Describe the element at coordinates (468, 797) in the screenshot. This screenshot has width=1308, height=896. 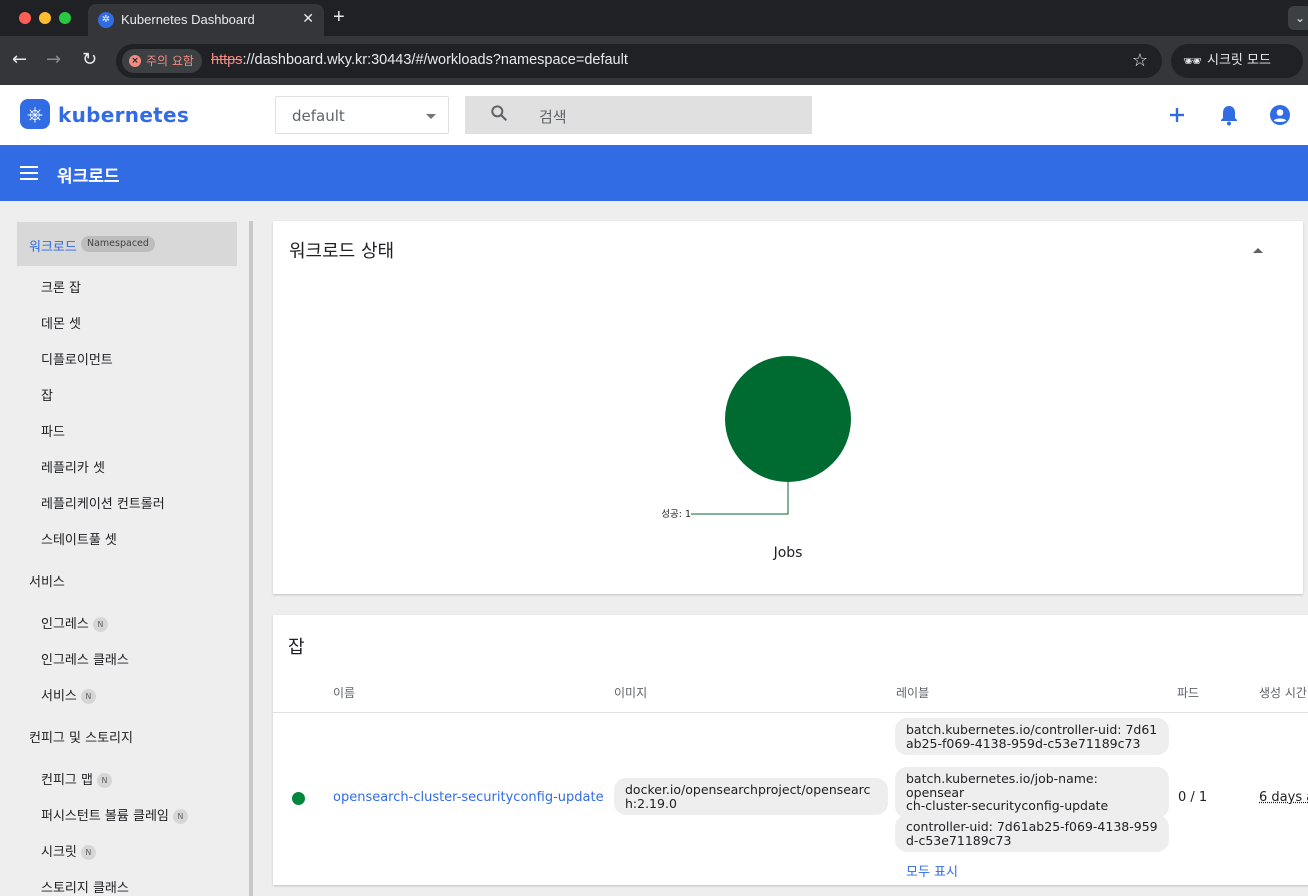
I see `job-name-link: opensearch-cluster-securityconfig-update` at that location.